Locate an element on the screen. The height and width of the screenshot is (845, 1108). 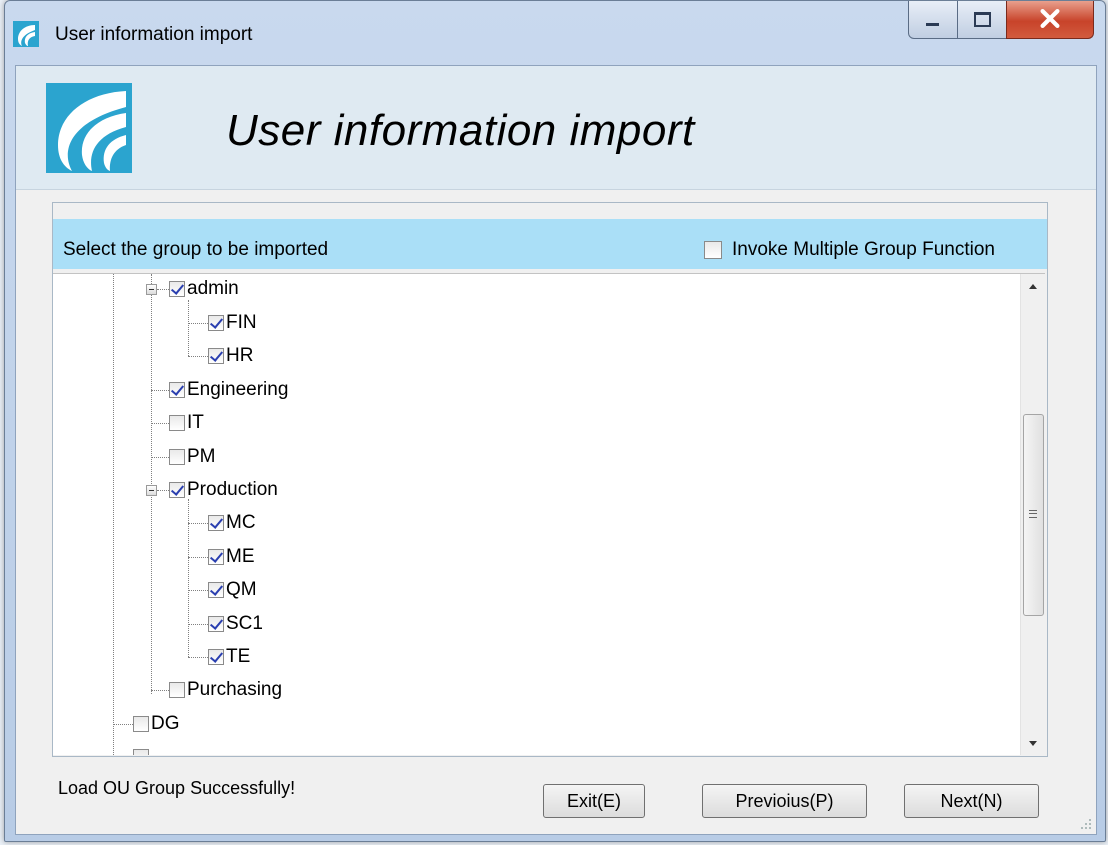
tree-scrollbar is located at coordinates (1032, 514).